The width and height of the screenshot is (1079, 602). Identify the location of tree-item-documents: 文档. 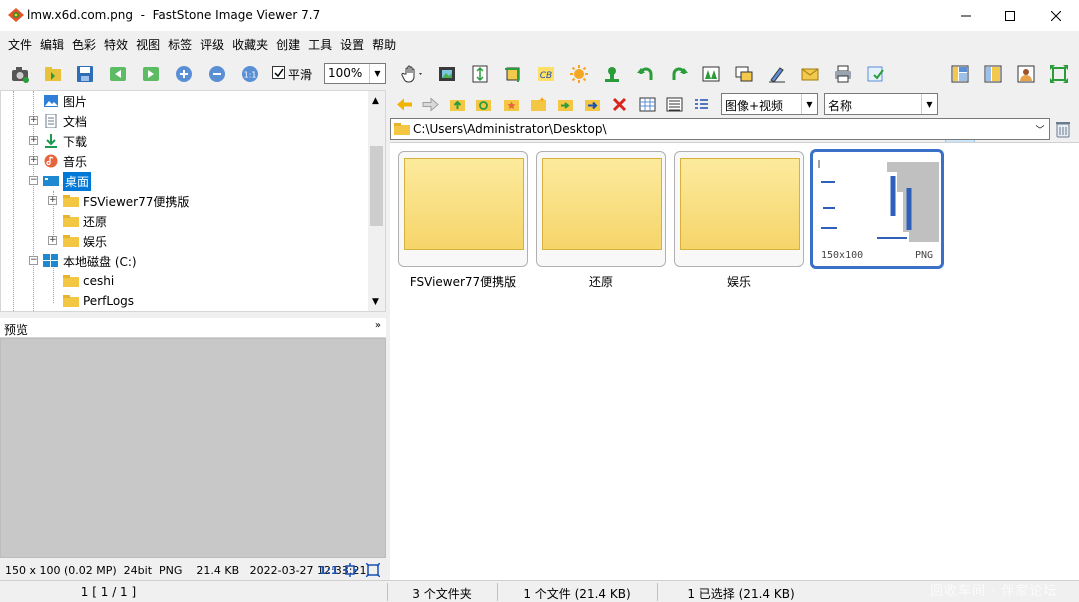
(65, 121).